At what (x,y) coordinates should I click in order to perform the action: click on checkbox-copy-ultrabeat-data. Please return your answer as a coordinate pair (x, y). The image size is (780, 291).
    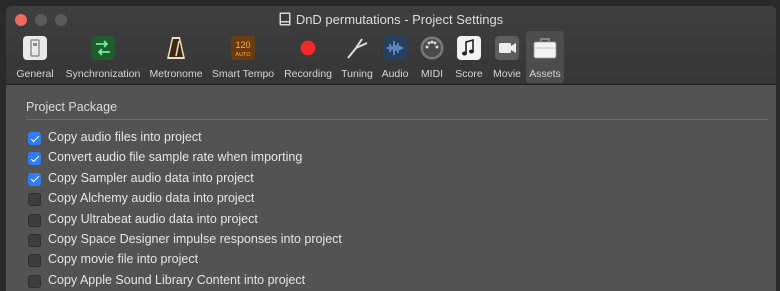
    Looking at the image, I should click on (34, 220).